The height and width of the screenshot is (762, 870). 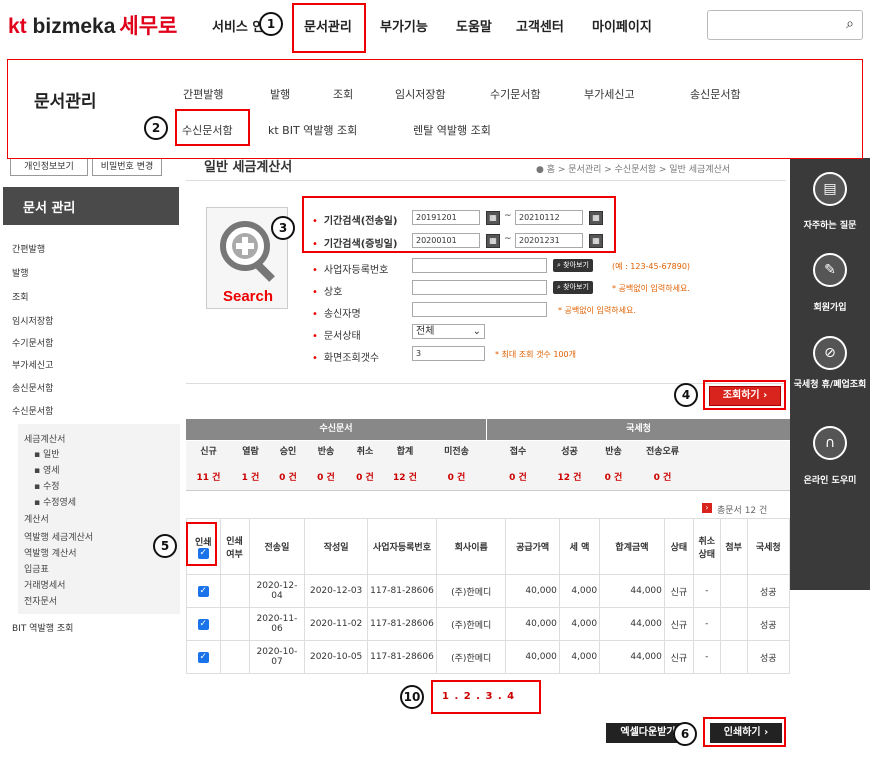 I want to click on summary-group-received: 수신문서, so click(x=336, y=429).